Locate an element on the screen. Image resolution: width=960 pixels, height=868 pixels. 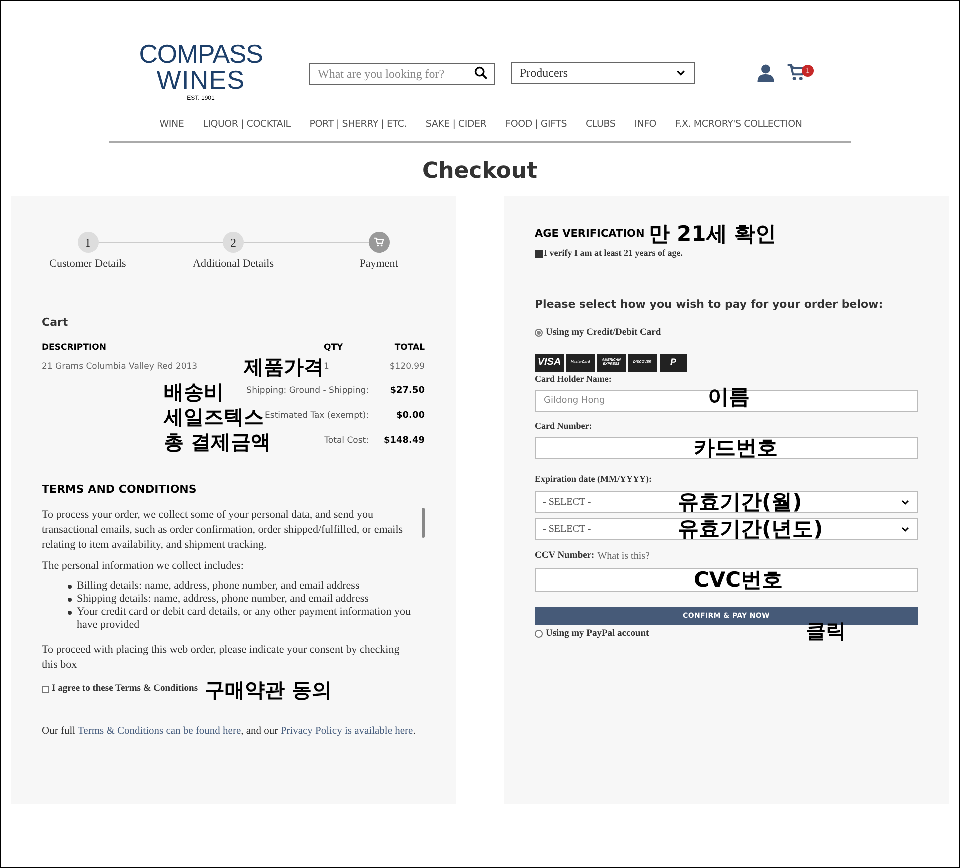
expiry-select: - SELECT - 유효기간(년도) is located at coordinates (726, 529).